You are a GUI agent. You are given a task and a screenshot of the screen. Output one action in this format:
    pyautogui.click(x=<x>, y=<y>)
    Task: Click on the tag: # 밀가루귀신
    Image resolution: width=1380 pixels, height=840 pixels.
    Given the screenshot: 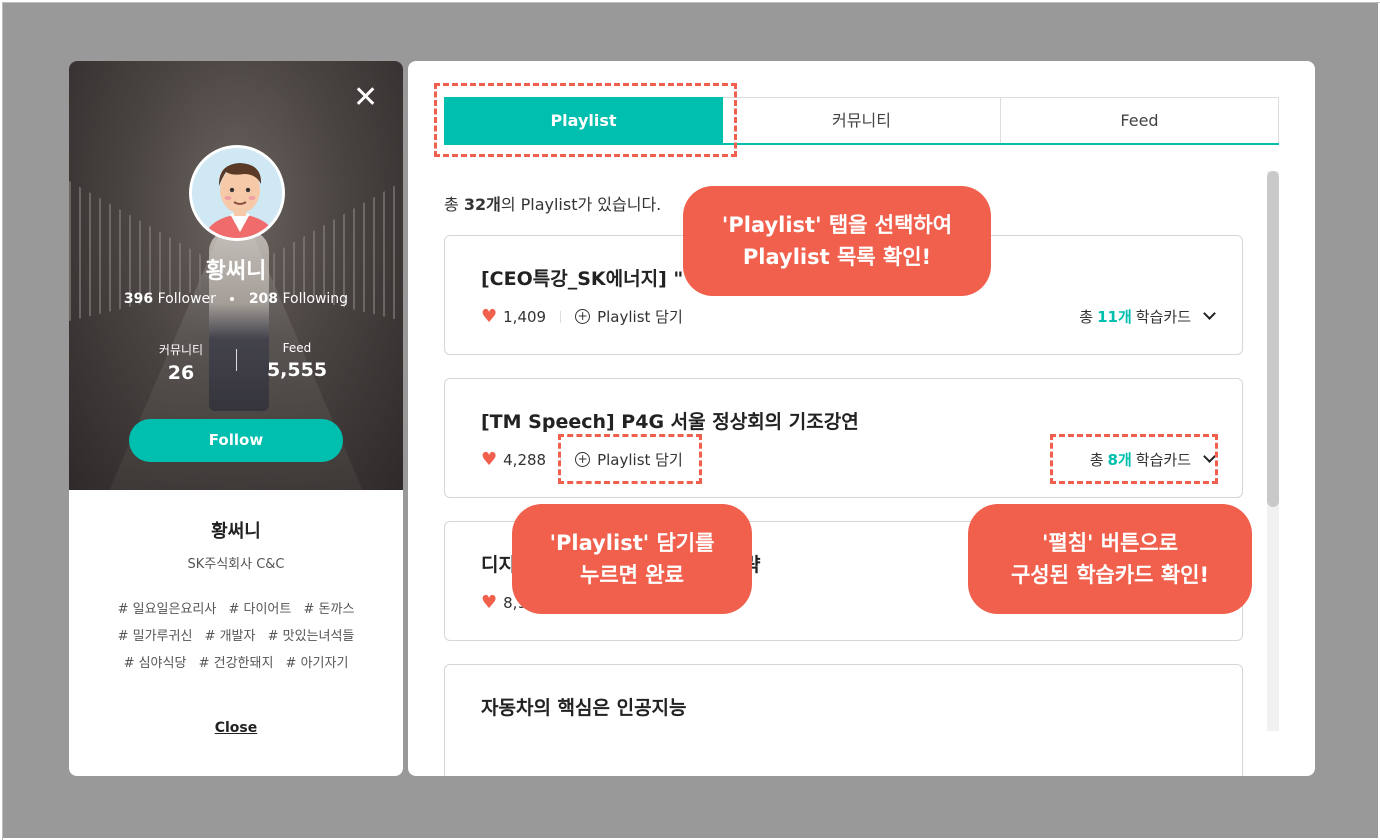 What is the action you would take?
    pyautogui.click(x=155, y=636)
    